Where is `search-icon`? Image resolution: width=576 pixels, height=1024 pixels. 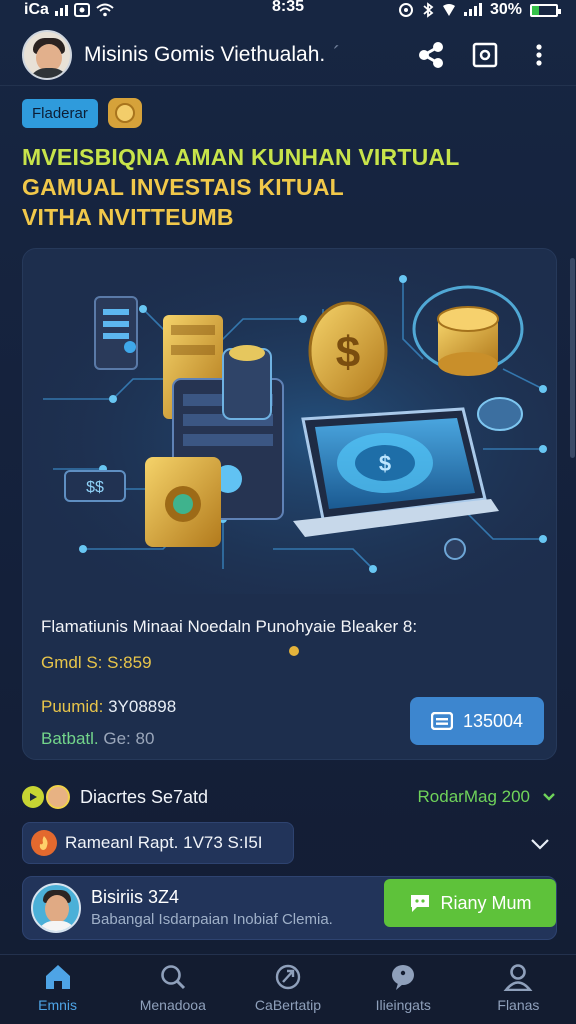
search-icon is located at coordinates (172, 977).